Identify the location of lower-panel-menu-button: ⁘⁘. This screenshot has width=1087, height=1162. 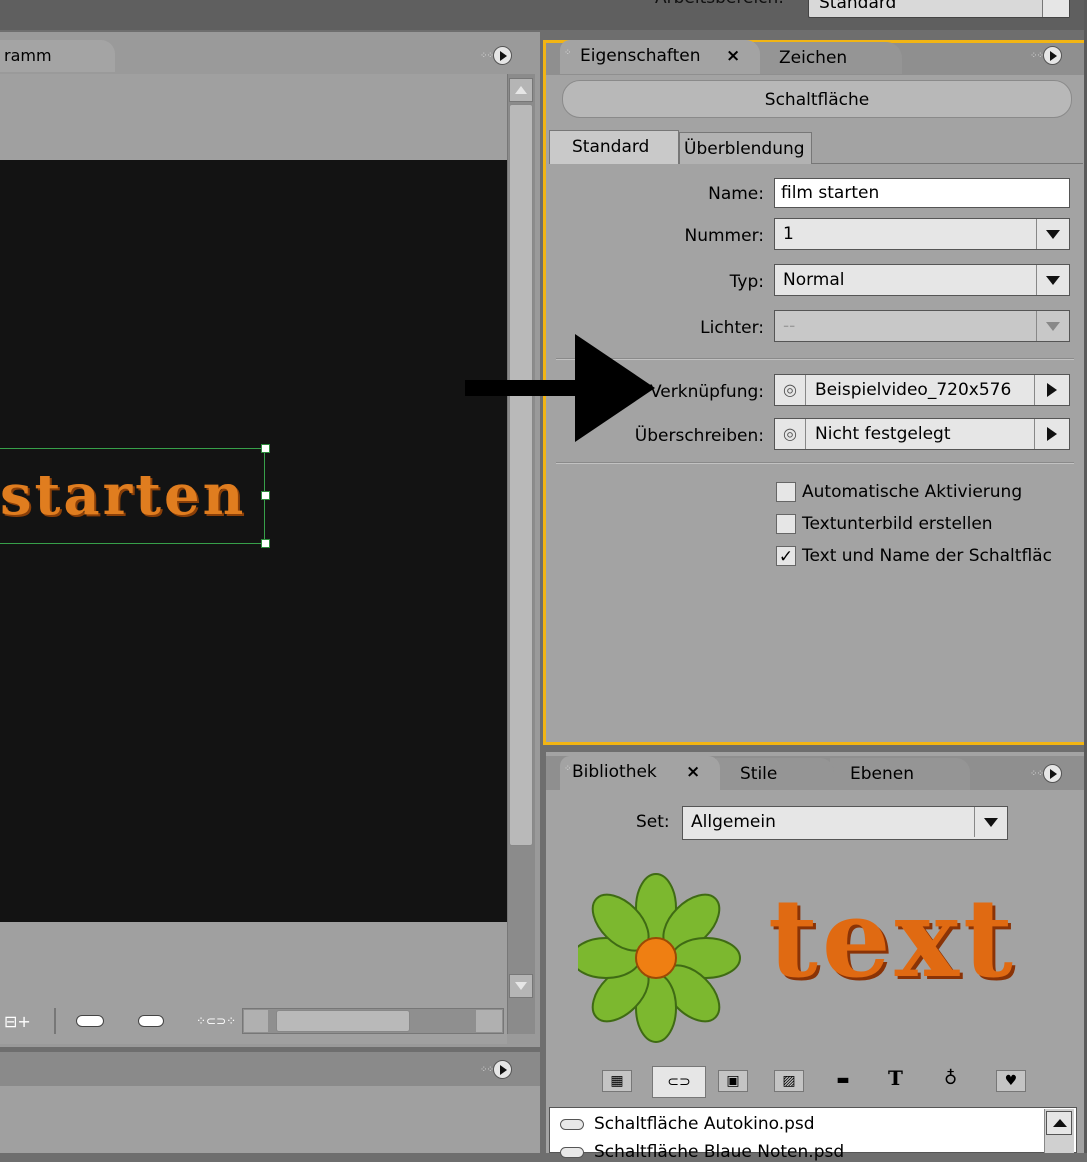
(496, 1070).